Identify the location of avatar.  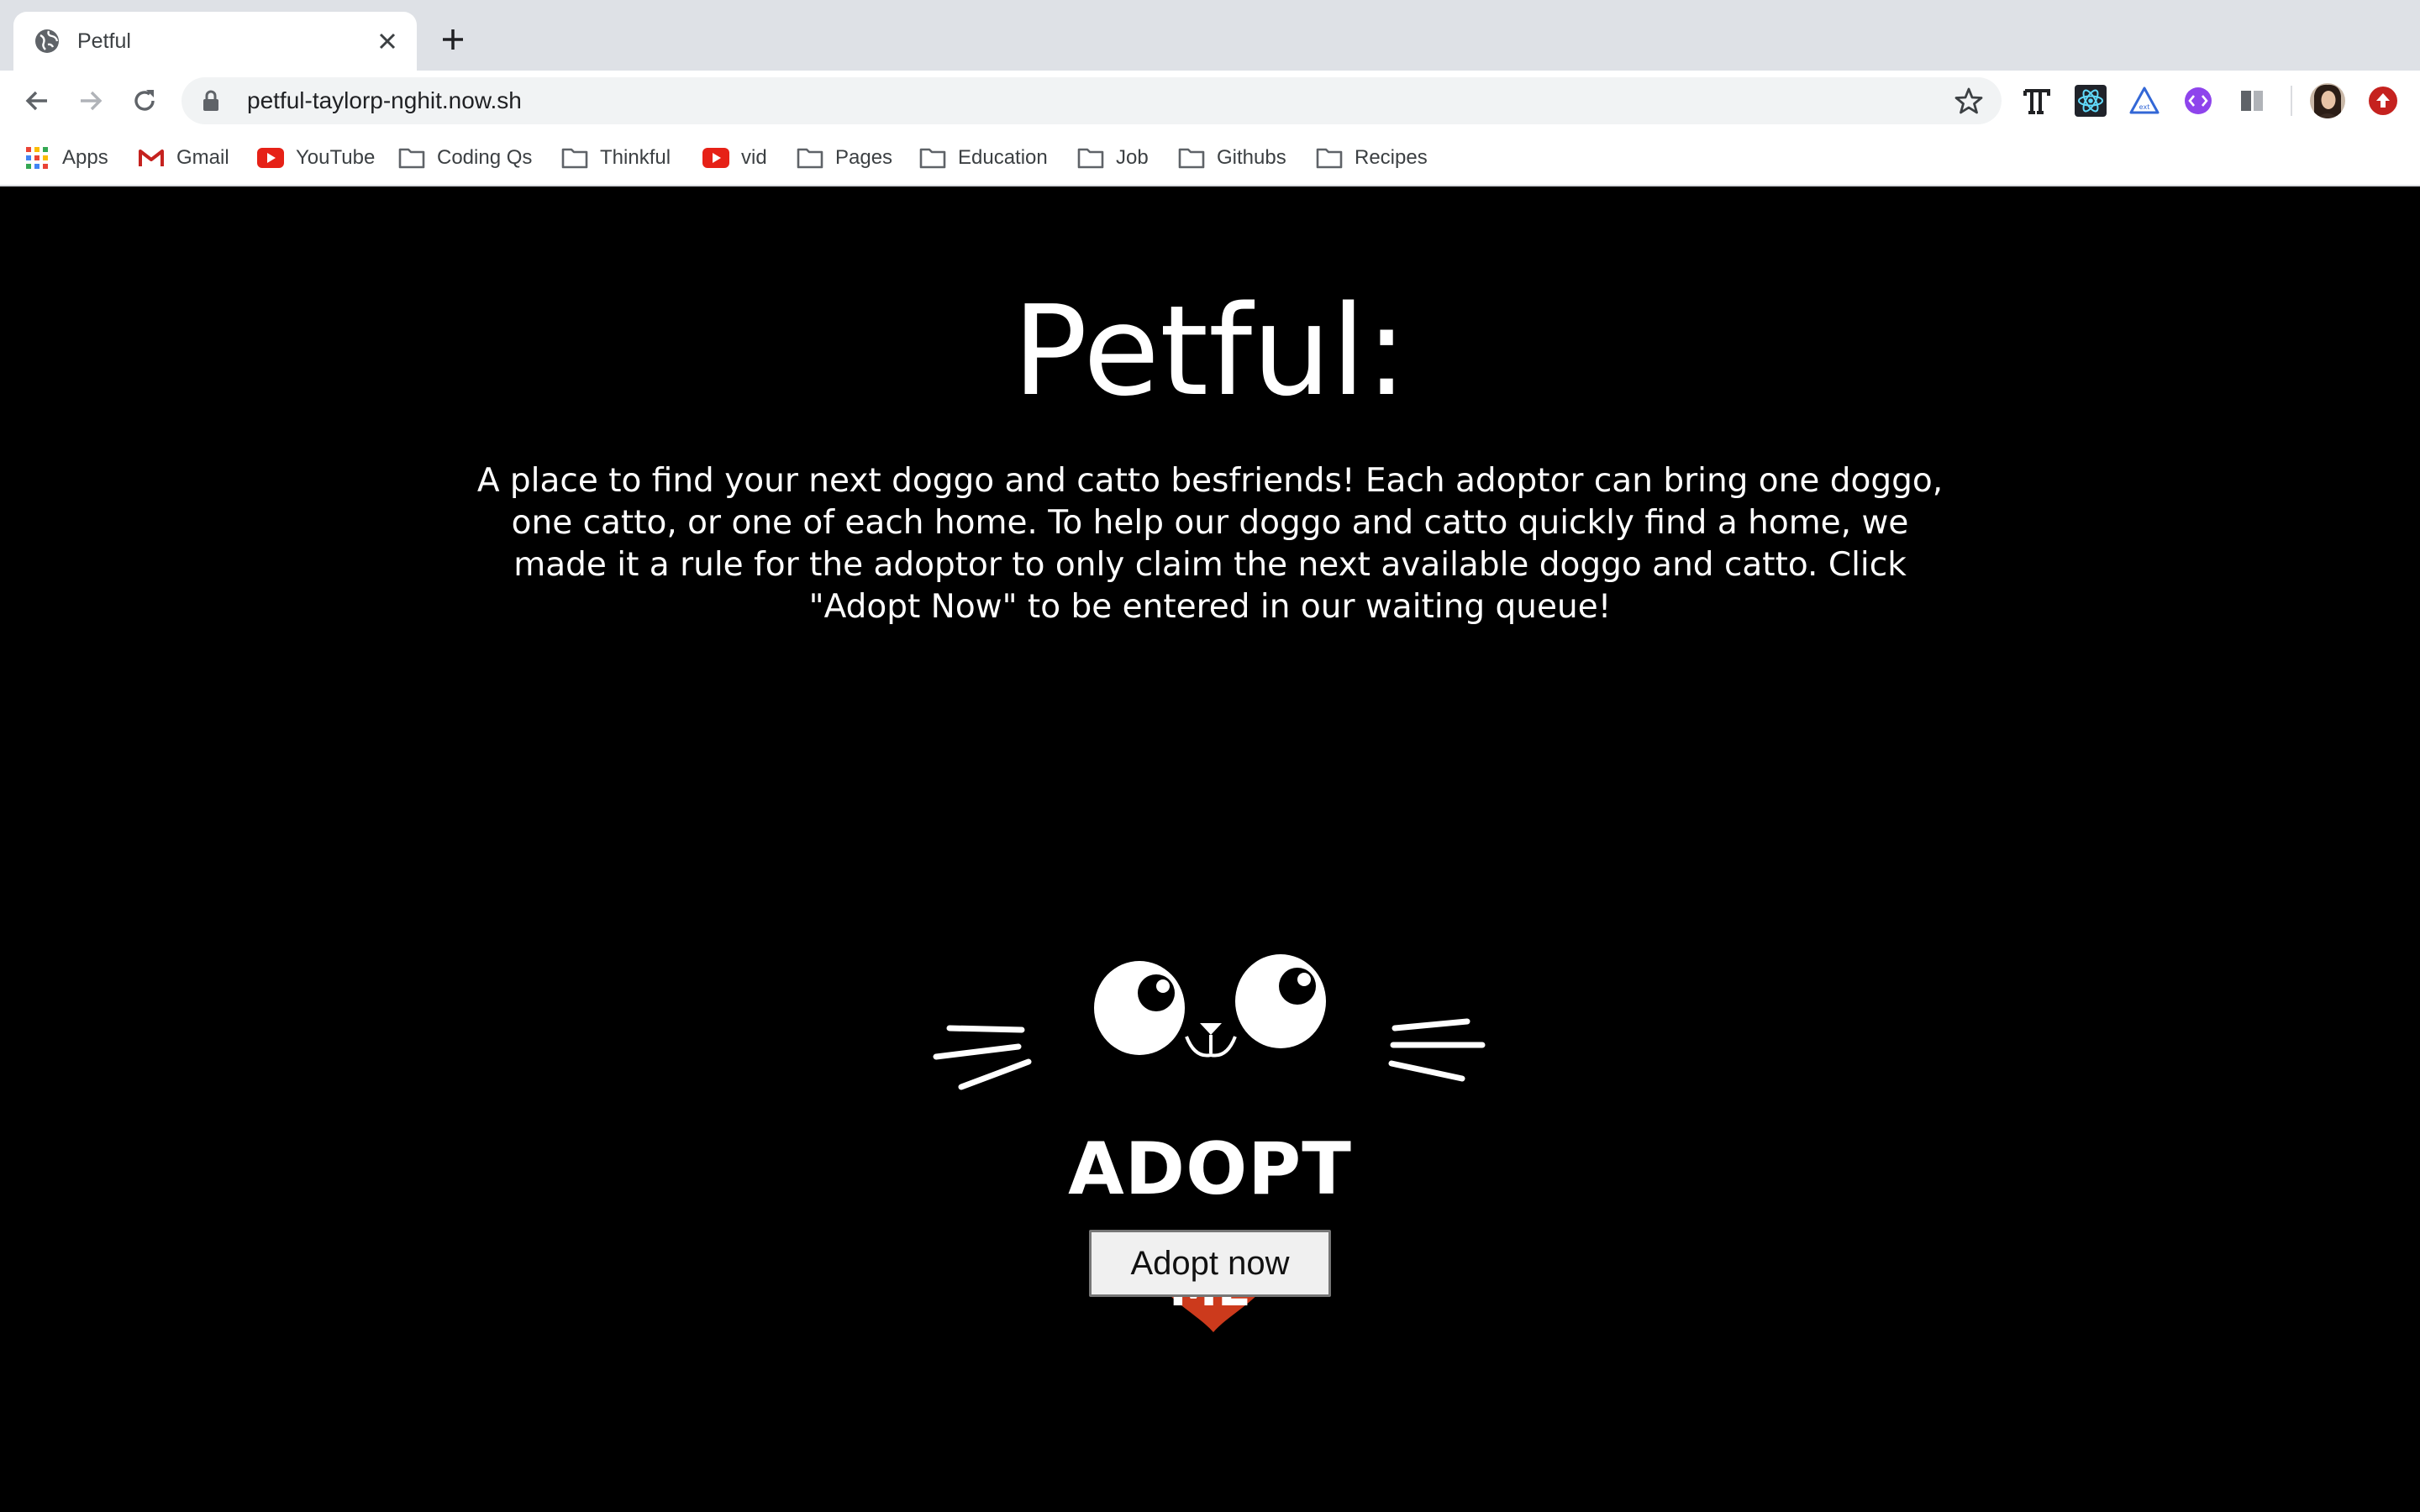
(2328, 100).